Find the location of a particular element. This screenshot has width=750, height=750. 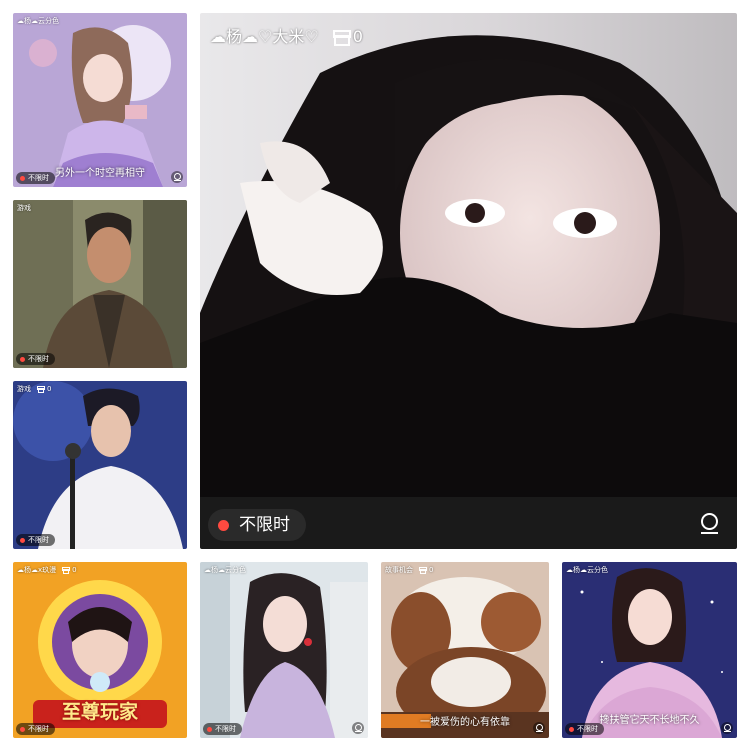

stream-tile: ☁杨☁云分色 另外一个时空再相守 不限时 is located at coordinates (100, 100).